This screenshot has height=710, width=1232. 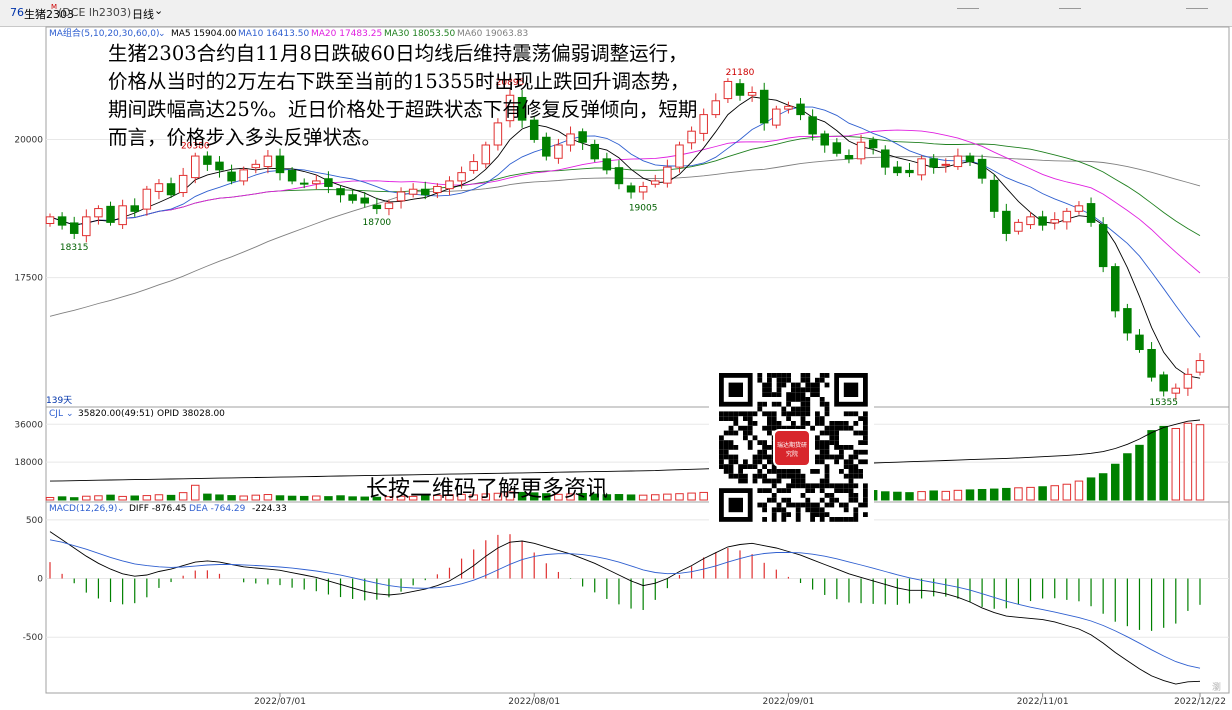 I want to click on macd-legend: MACD(12,26,9), so click(x=83, y=509).